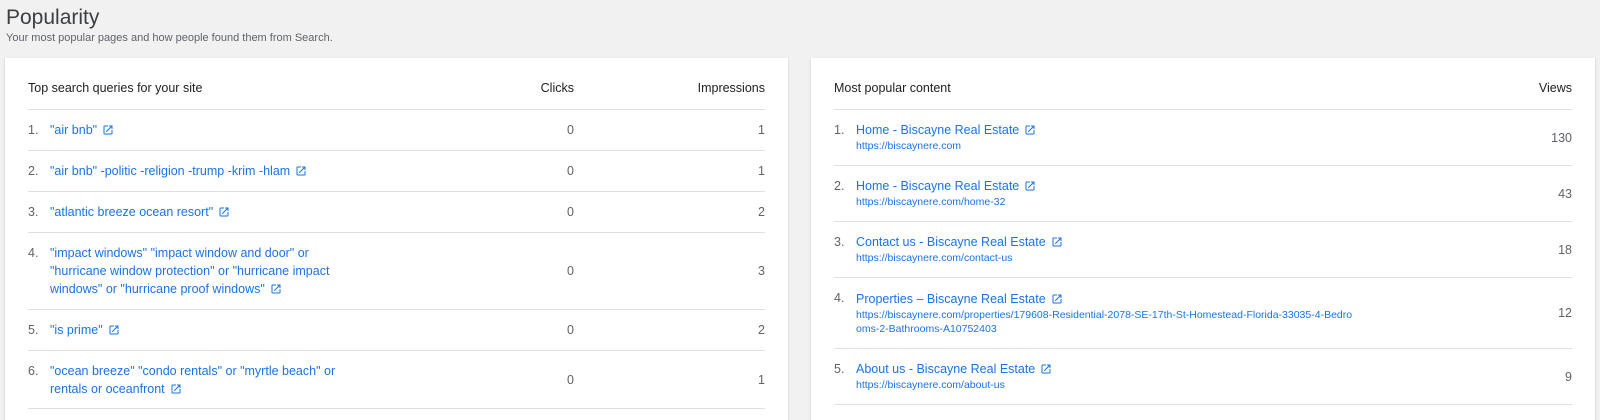  Describe the element at coordinates (1561, 137) in the screenshot. I see `views-value: 130` at that location.